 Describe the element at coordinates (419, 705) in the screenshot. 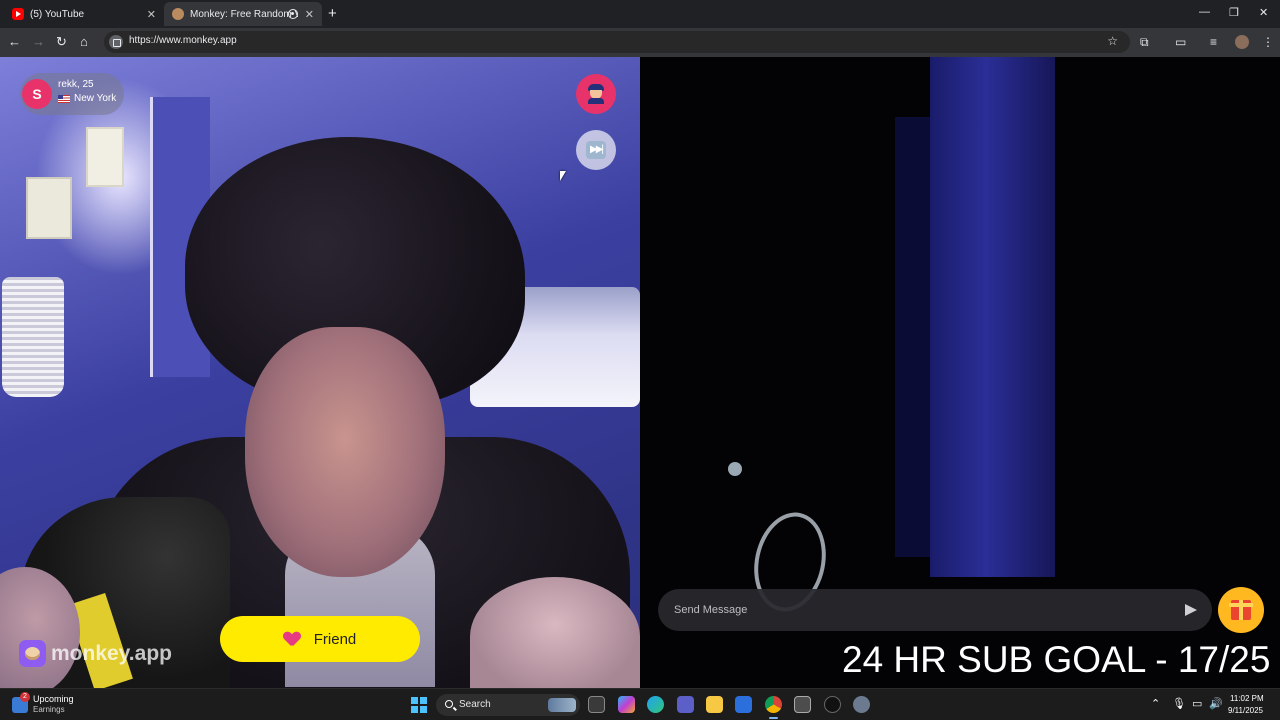

I see `windows-start-icon` at that location.